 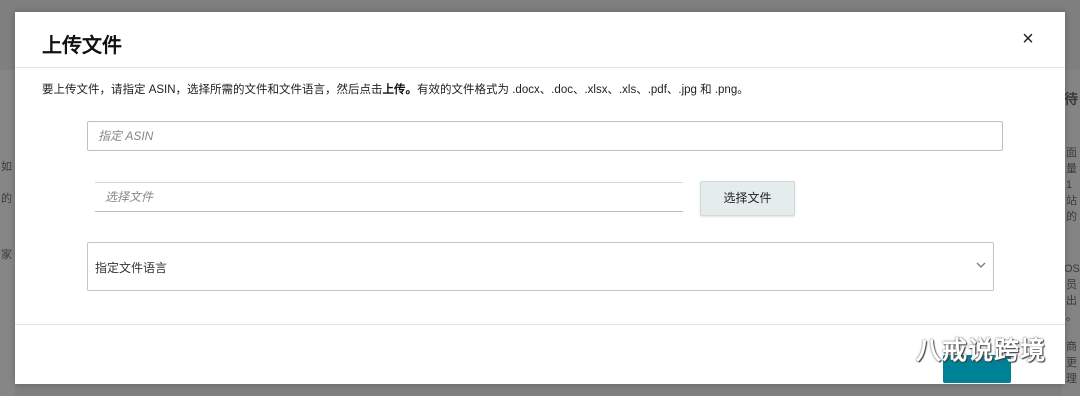 I want to click on file-language-select: 指定文件语言, so click(x=540, y=266).